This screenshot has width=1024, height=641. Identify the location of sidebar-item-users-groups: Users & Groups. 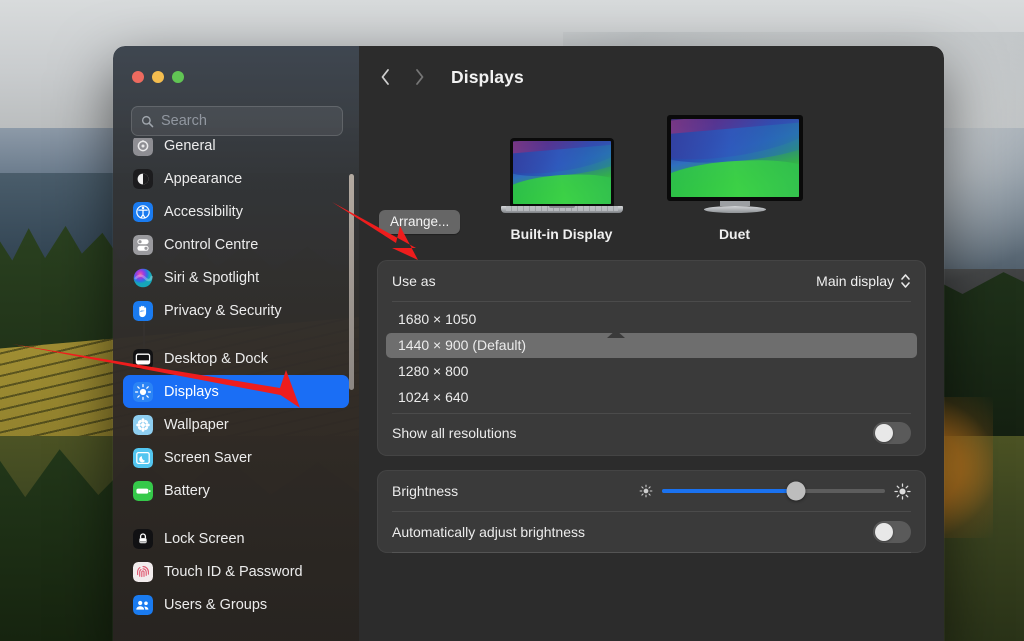
(236, 604).